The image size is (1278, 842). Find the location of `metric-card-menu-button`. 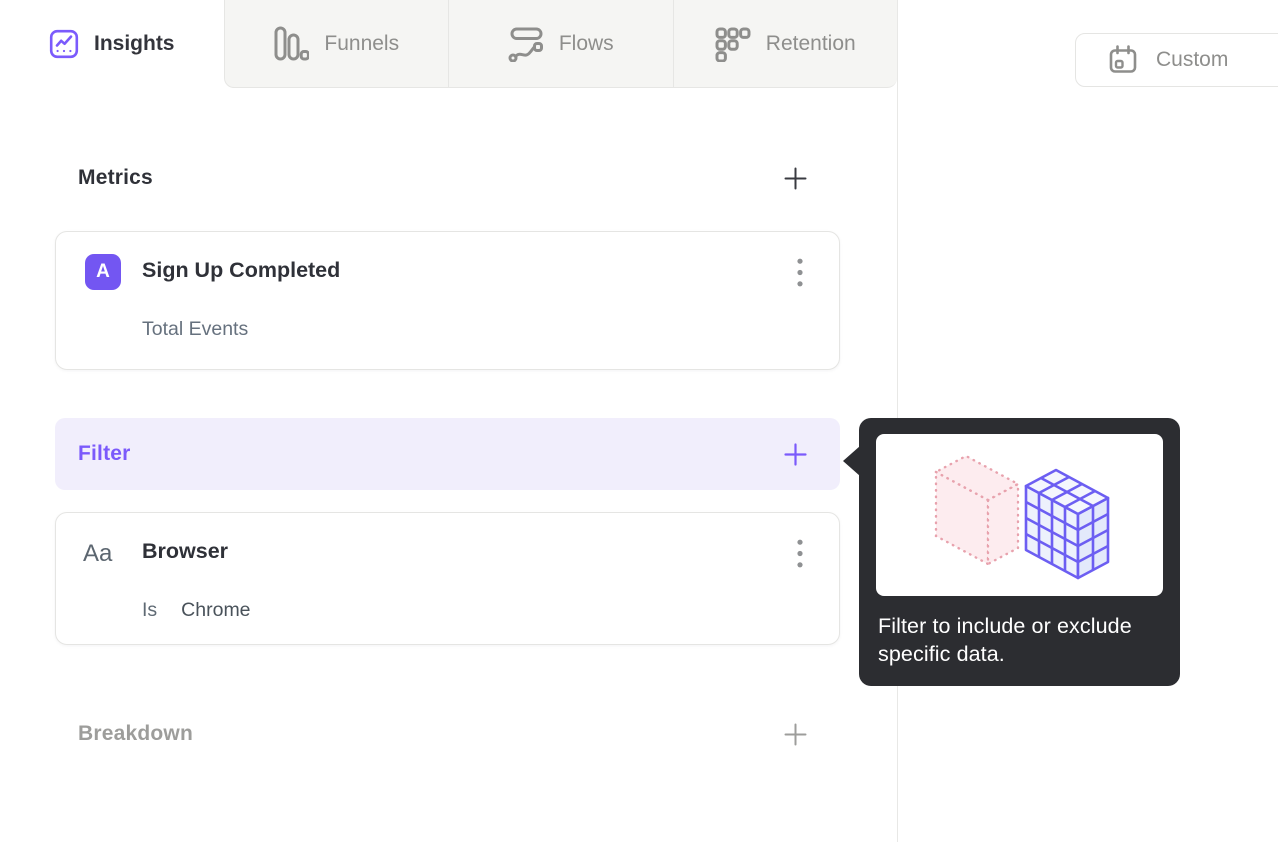

metric-card-menu-button is located at coordinates (800, 273).